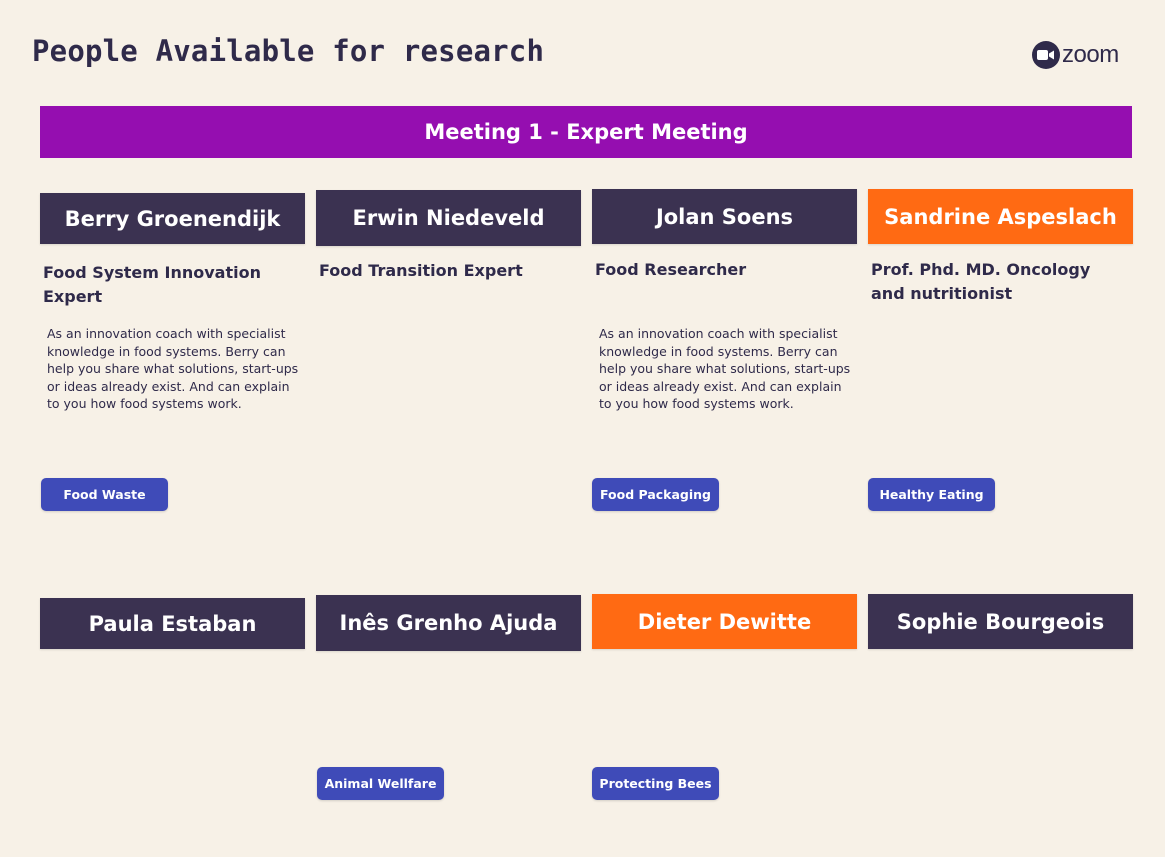 The width and height of the screenshot is (1165, 857). I want to click on page-title: People Available for research, so click(288, 51).